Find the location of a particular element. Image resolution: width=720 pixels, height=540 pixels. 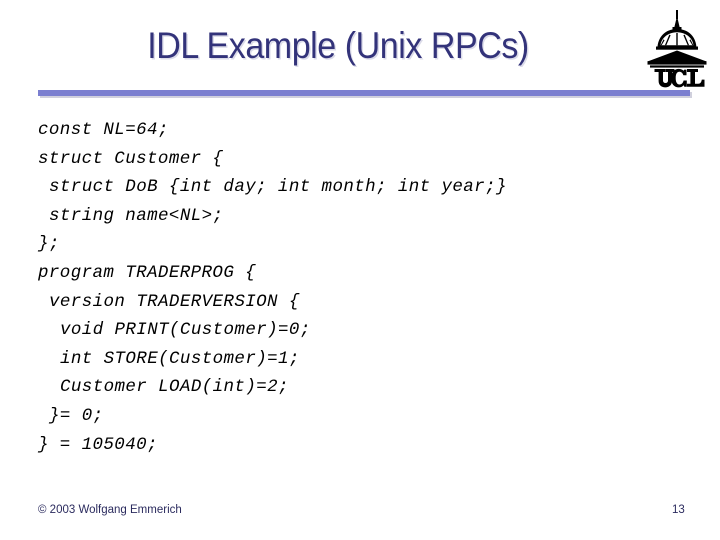

code-line: }; is located at coordinates (49, 244).